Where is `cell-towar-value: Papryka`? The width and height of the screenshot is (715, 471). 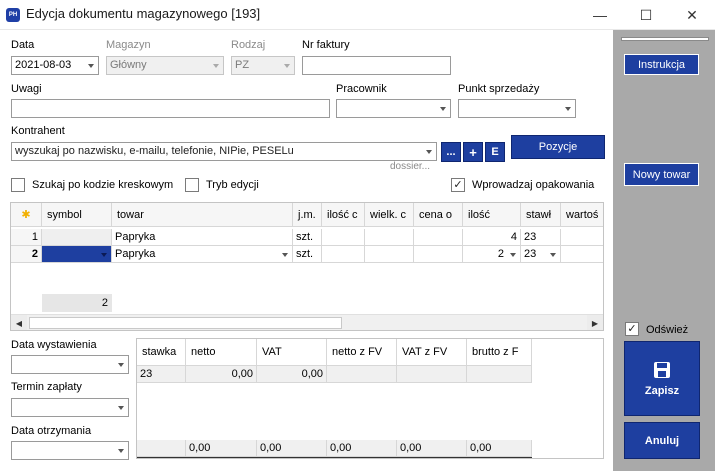
cell-towar-value: Papryka is located at coordinates (135, 254).